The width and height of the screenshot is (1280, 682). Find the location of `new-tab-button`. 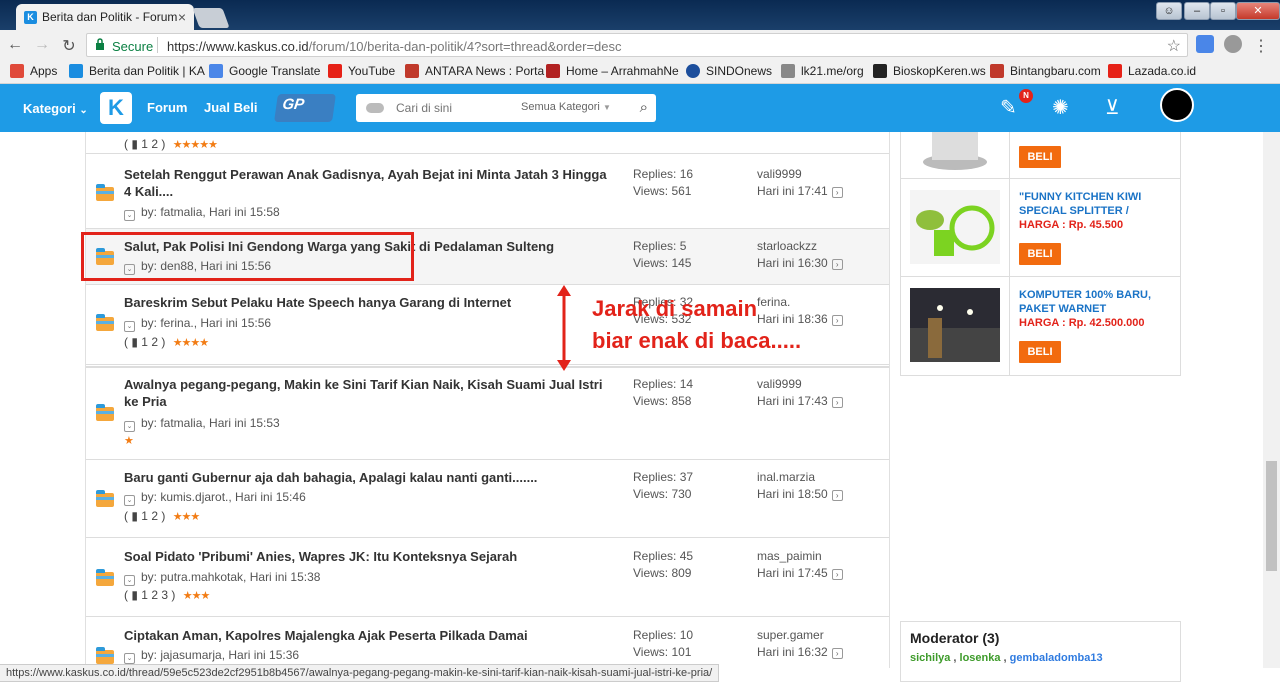

new-tab-button is located at coordinates (211, 18).